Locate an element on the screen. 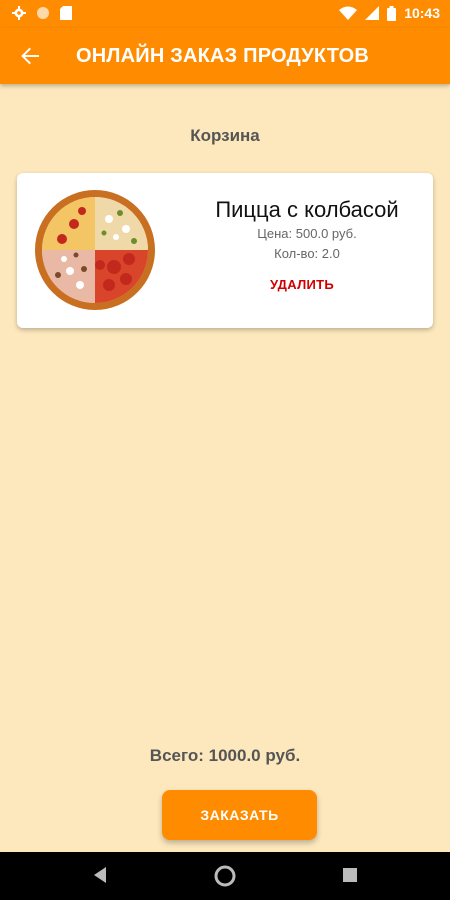  arrow-back-icon is located at coordinates (30, 56).